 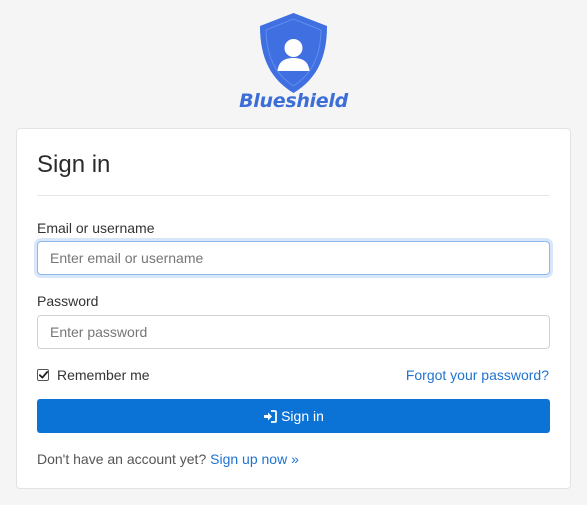 I want to click on forgot-password-link: Forgot your password?, so click(x=477, y=375).